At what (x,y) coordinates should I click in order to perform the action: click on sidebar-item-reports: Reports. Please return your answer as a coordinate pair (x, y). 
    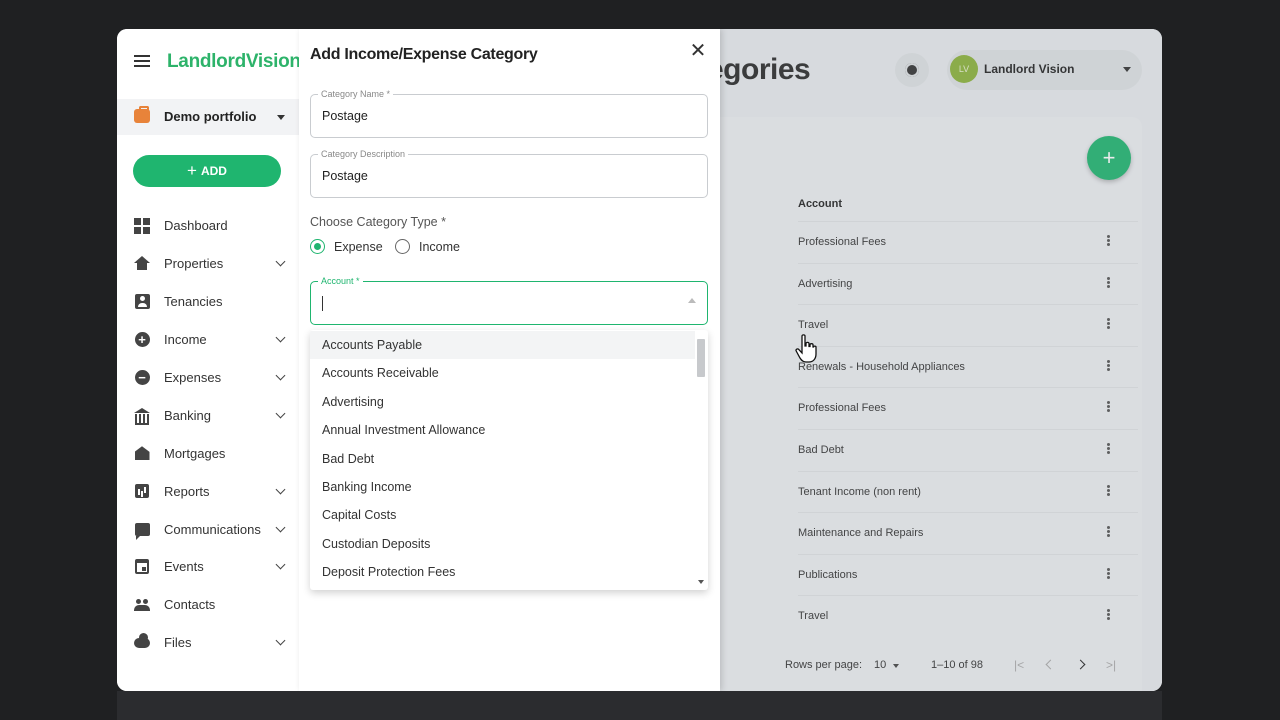
    Looking at the image, I should click on (208, 491).